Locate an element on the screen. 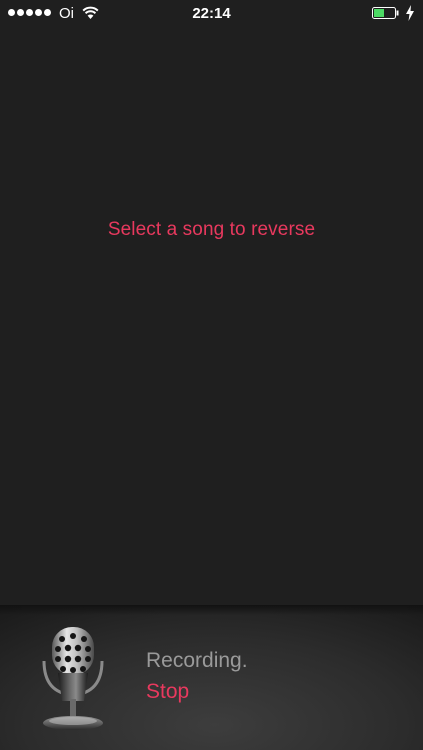 Image resolution: width=423 pixels, height=750 pixels. status-clock: 22:14 is located at coordinates (211, 13).